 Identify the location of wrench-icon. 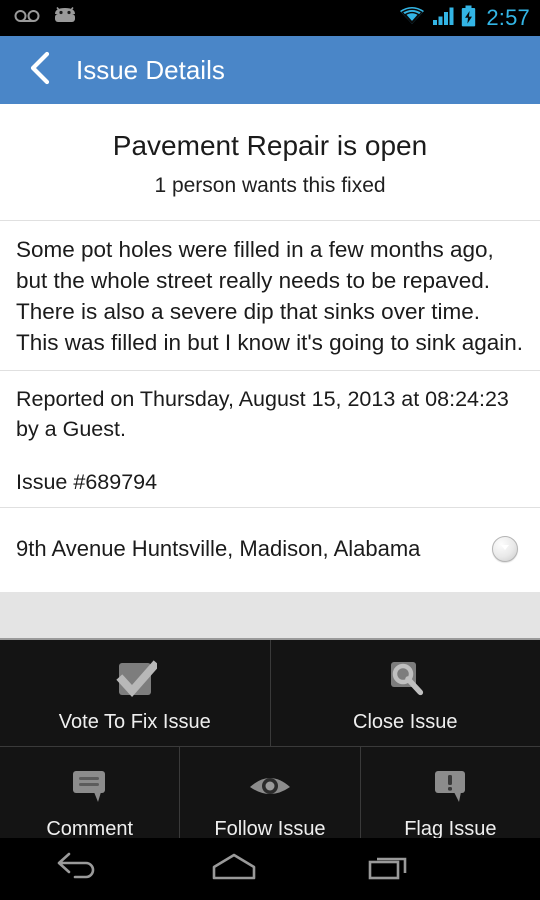
(405, 679).